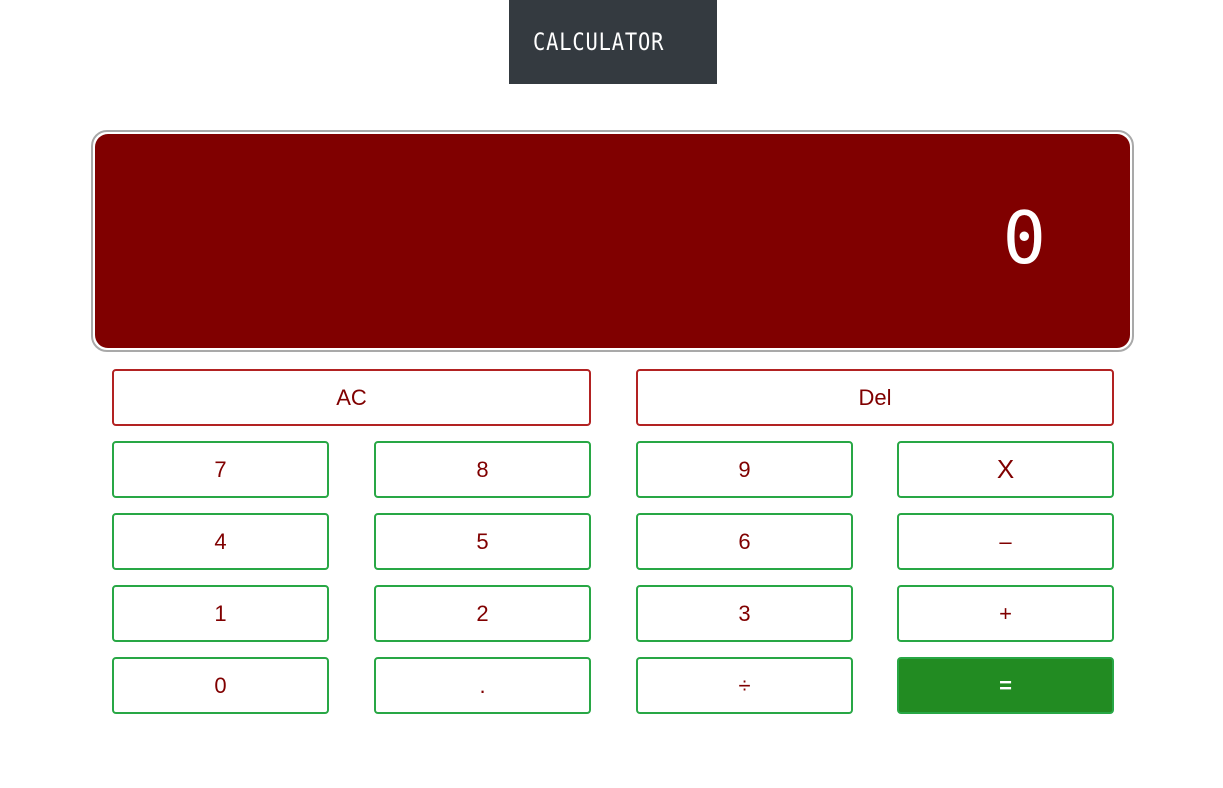 Image resolution: width=1223 pixels, height=788 pixels. I want to click on multiply-button: X, so click(1005, 469).